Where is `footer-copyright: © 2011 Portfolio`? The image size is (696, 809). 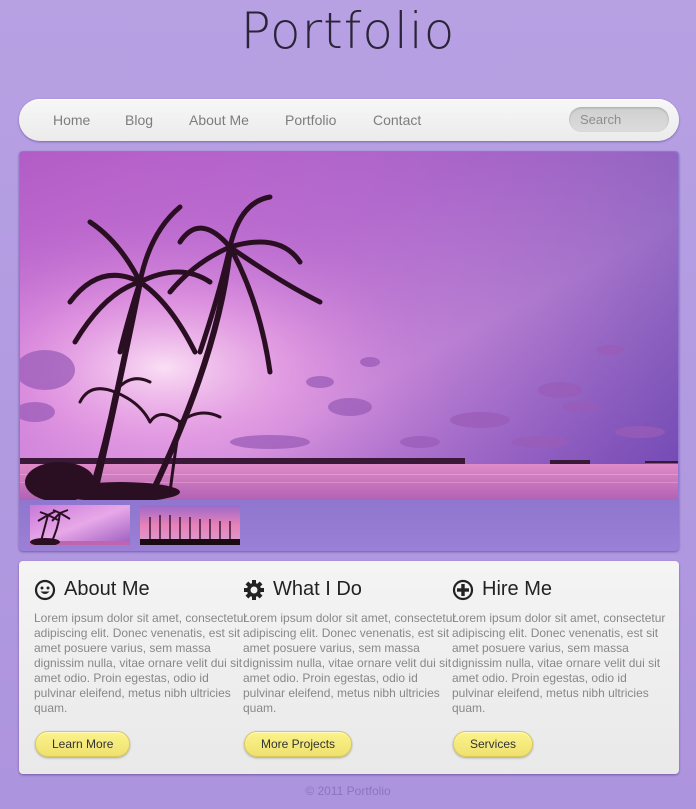 footer-copyright: © 2011 Portfolio is located at coordinates (348, 791).